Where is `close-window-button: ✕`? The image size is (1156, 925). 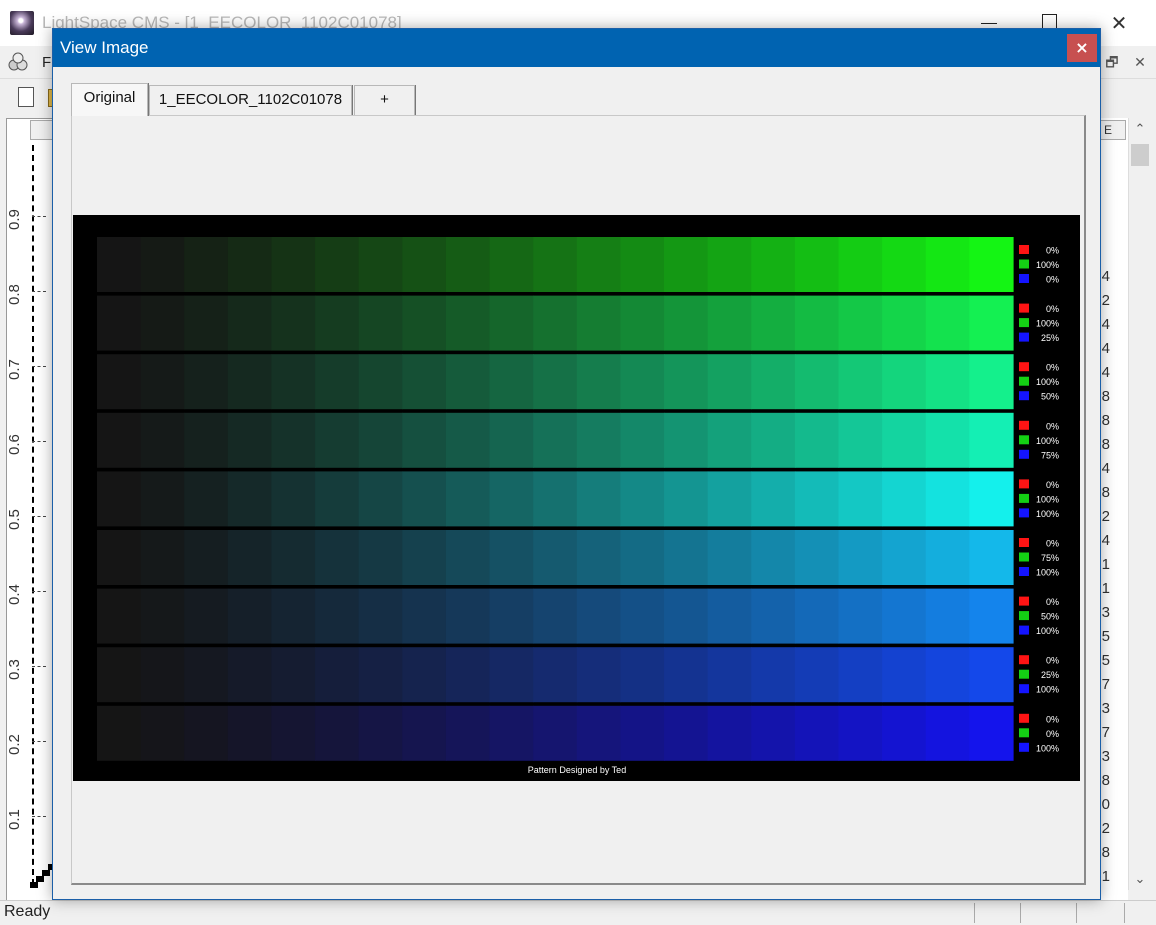
close-window-button: ✕ is located at coordinates (1119, 23).